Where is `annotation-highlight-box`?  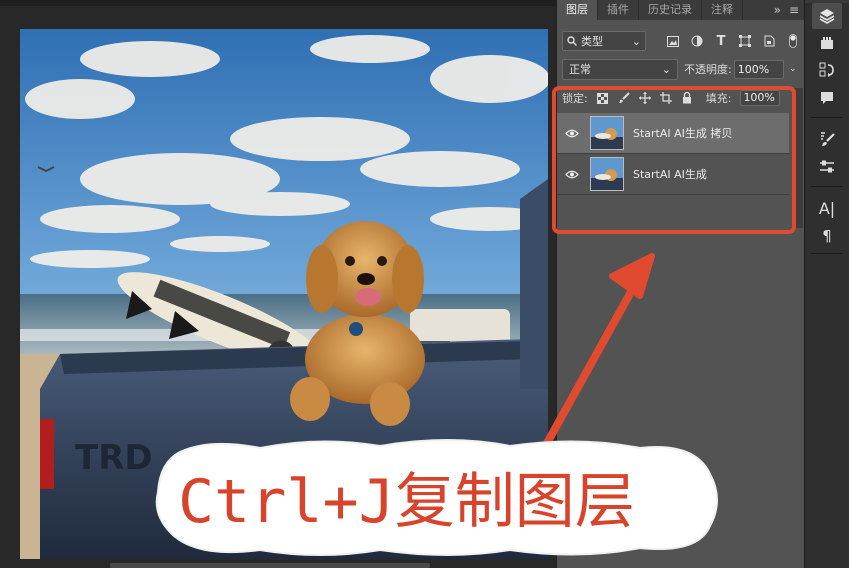
annotation-highlight-box is located at coordinates (674, 160).